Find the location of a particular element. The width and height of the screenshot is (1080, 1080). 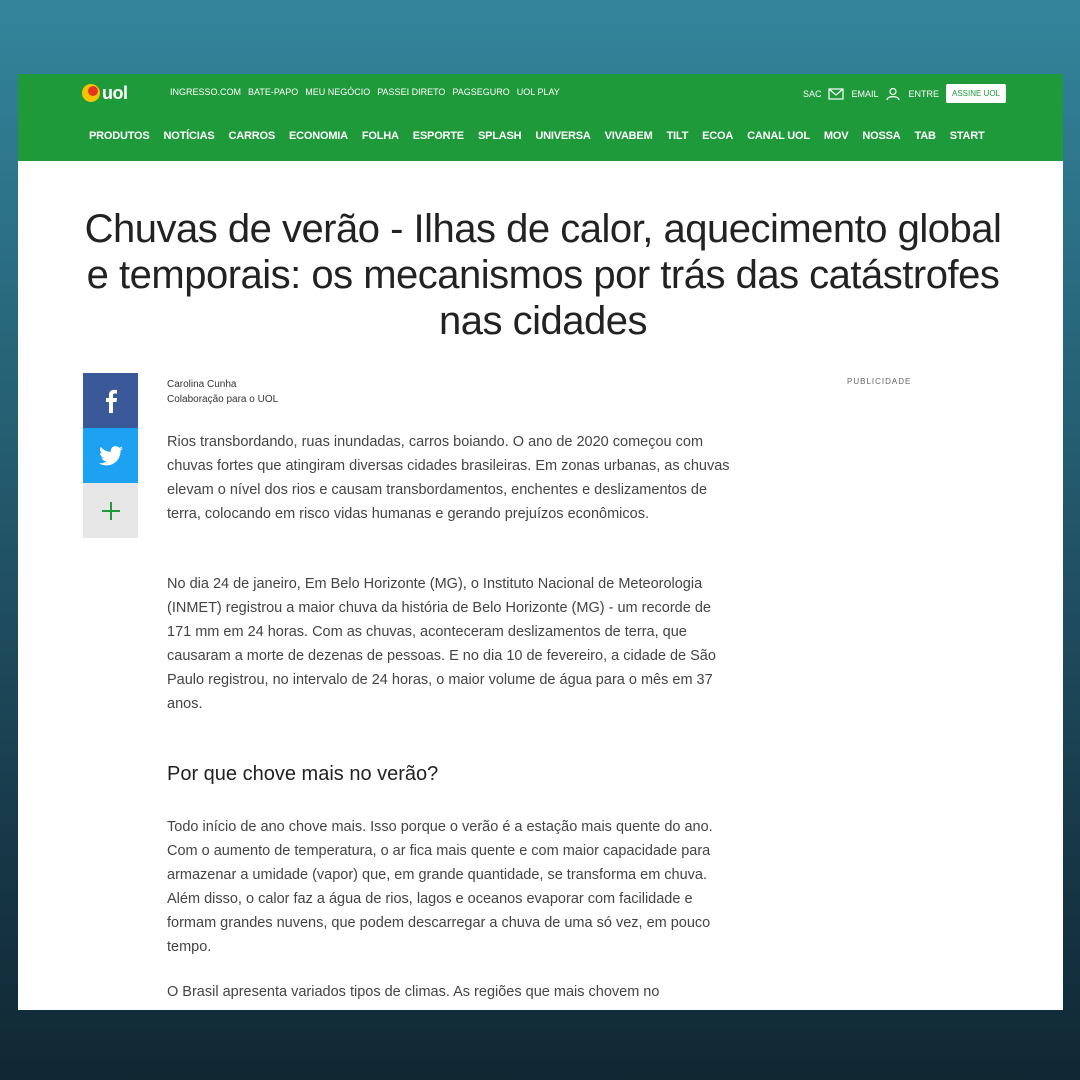

section-heading: Por que chove mais no verão? is located at coordinates (303, 774).